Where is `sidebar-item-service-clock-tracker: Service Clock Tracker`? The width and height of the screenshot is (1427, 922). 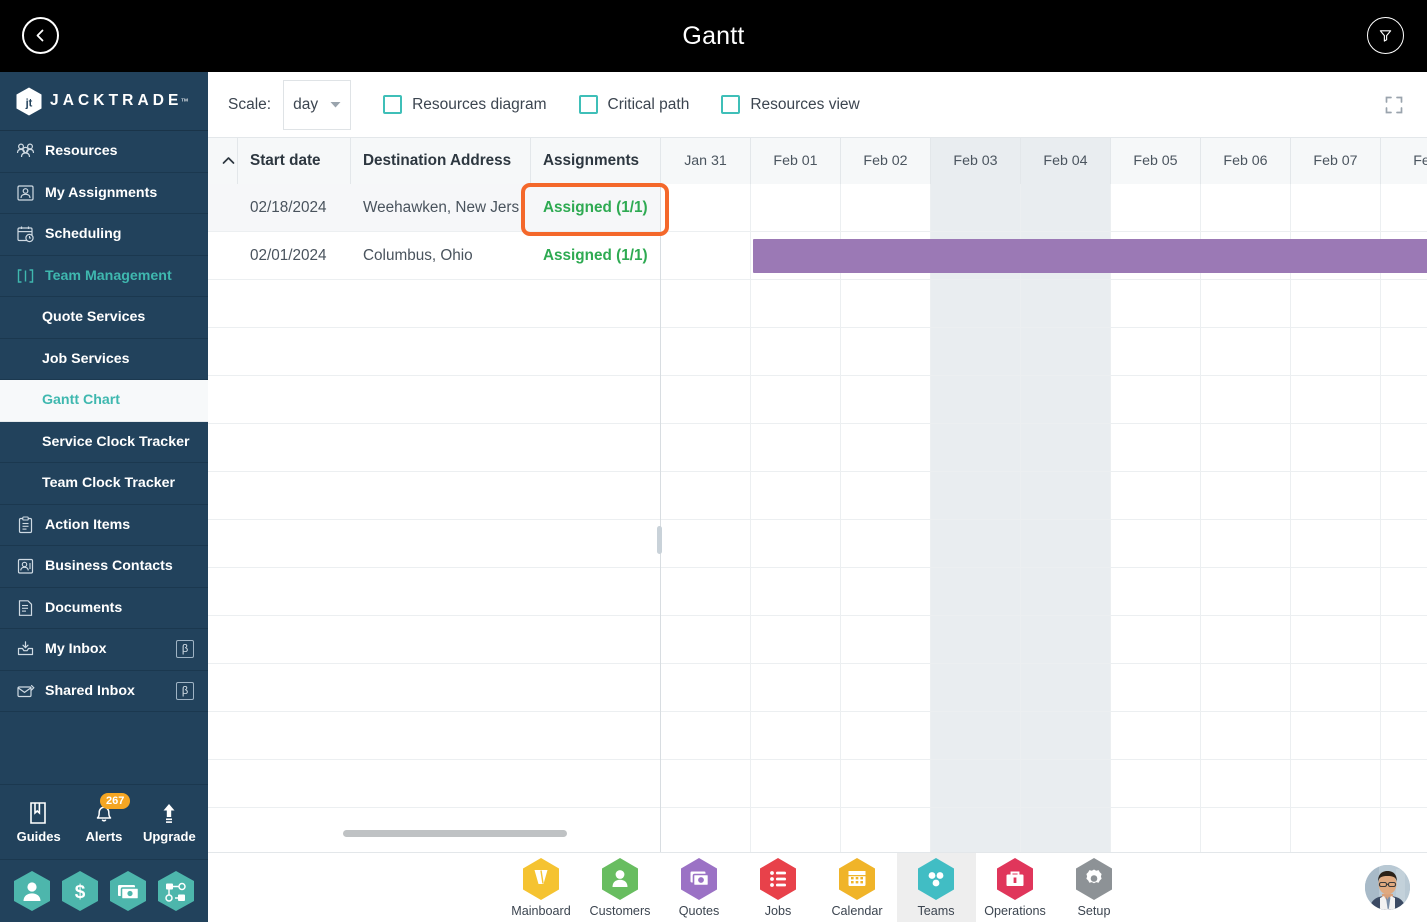
sidebar-item-service-clock-tracker: Service Clock Tracker is located at coordinates (104, 442).